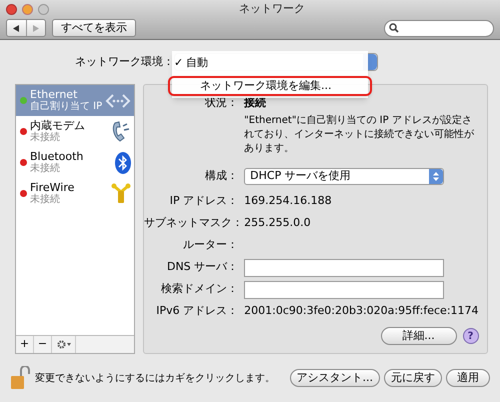 Image resolution: width=500 pixels, height=402 pixels. Describe the element at coordinates (256, 103) in the screenshot. I see `status-value: 接続` at that location.